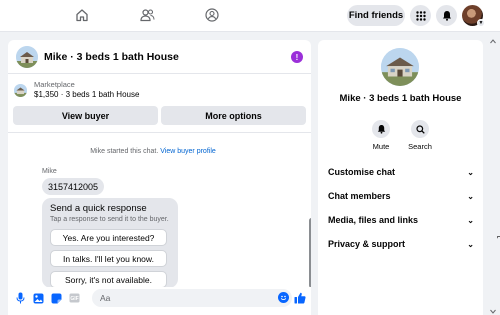  I want to click on home-icon, so click(82, 15).